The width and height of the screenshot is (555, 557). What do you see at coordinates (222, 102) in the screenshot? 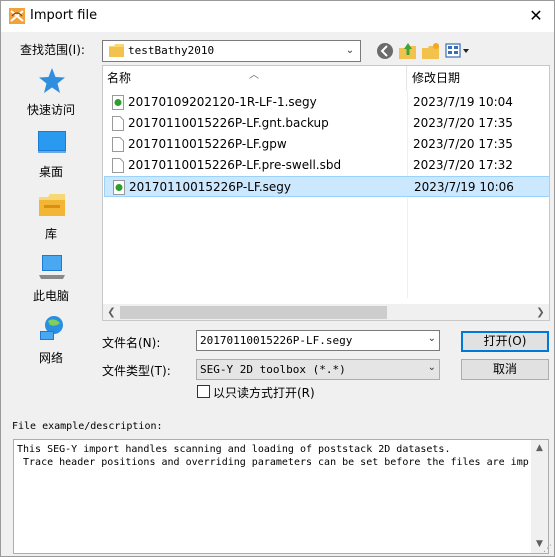
I see `file-name: 20170109202120-1R-LF-1.segy` at bounding box center [222, 102].